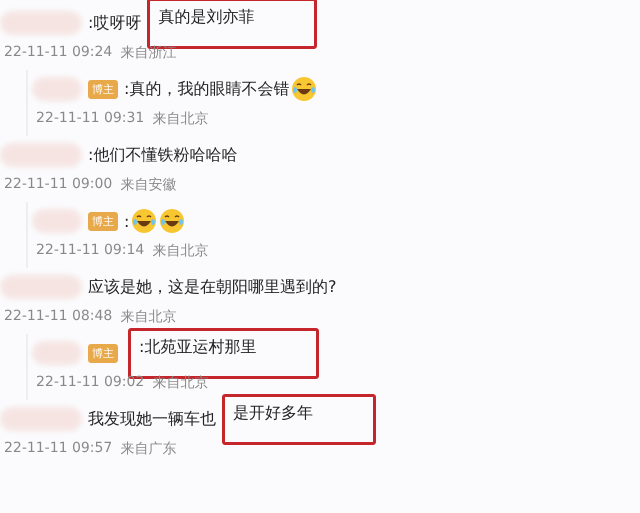 This screenshot has width=640, height=513. Describe the element at coordinates (115, 23) in the screenshot. I see `comment-text: :哎呀呀` at that location.